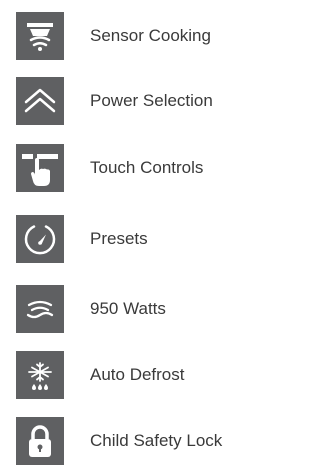 This screenshot has height=473, width=320. What do you see at coordinates (40, 441) in the screenshot?
I see `child-safety-lock-icon` at bounding box center [40, 441].